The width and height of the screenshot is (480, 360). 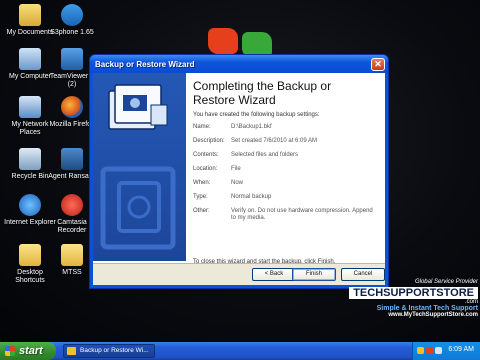 What do you see at coordinates (28, 351) in the screenshot?
I see `start-button: start` at bounding box center [28, 351].